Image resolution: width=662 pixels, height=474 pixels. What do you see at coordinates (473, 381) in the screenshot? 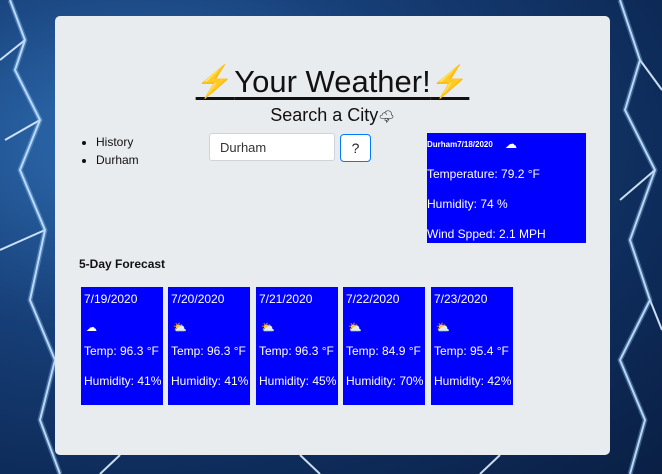
I see `forecast-humidity: Humidity: 42%` at bounding box center [473, 381].